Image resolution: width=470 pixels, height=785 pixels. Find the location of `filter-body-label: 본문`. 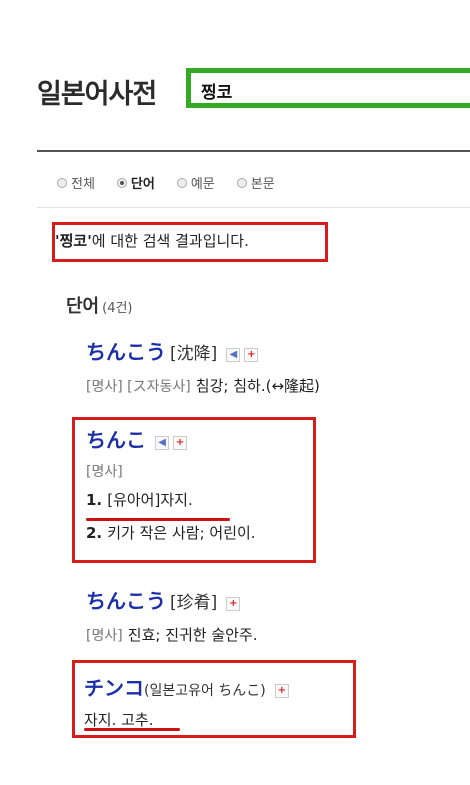

filter-body-label: 본문 is located at coordinates (262, 184).